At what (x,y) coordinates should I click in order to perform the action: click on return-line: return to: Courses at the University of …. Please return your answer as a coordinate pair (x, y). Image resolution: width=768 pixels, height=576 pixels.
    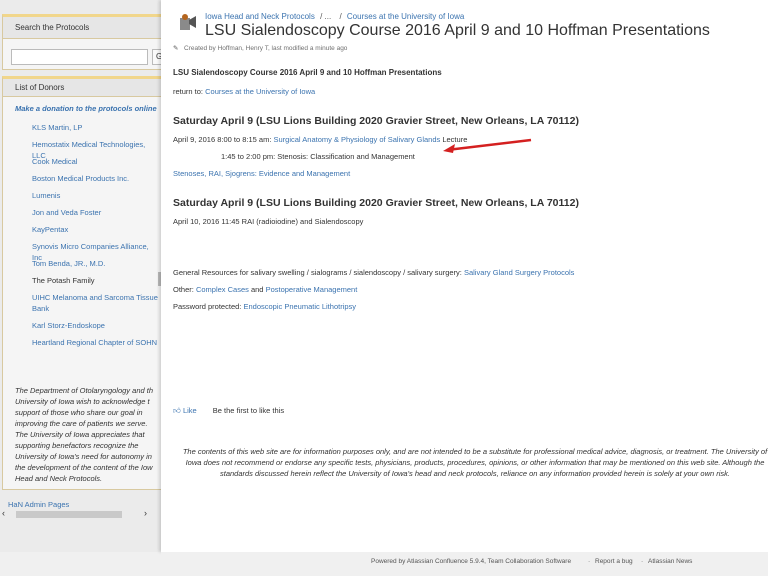
    Looking at the image, I should click on (244, 91).